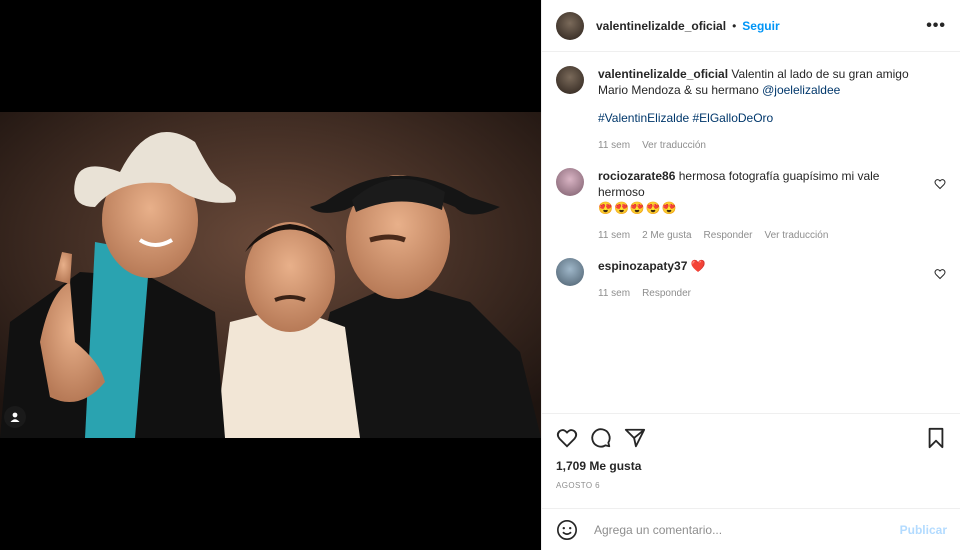  I want to click on author-avatar, so click(570, 25).